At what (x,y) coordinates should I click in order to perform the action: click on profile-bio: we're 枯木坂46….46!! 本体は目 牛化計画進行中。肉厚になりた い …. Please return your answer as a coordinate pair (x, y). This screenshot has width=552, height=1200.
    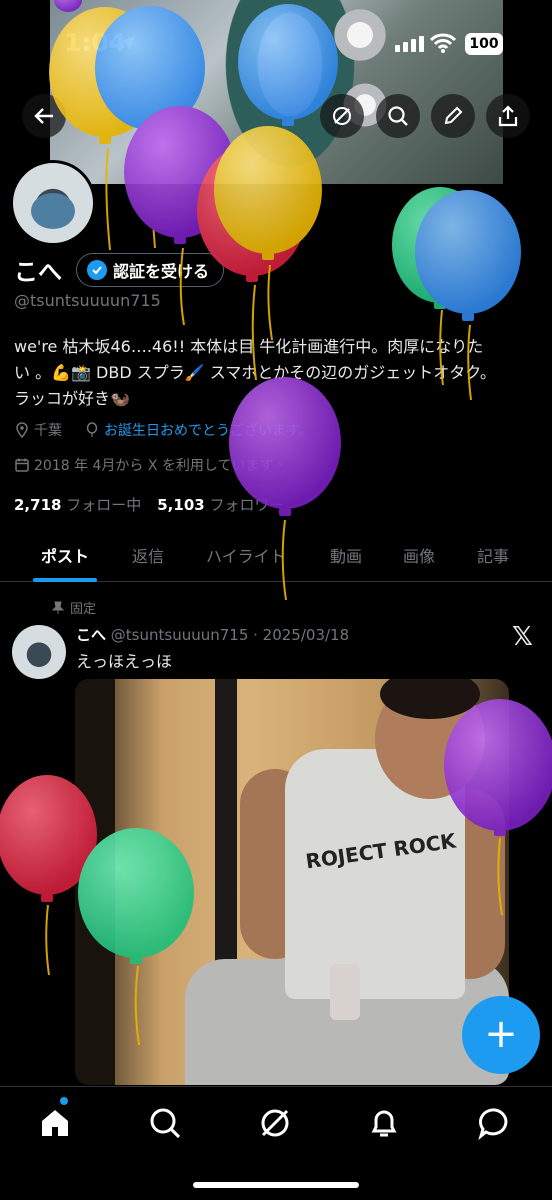
    Looking at the image, I should click on (274, 373).